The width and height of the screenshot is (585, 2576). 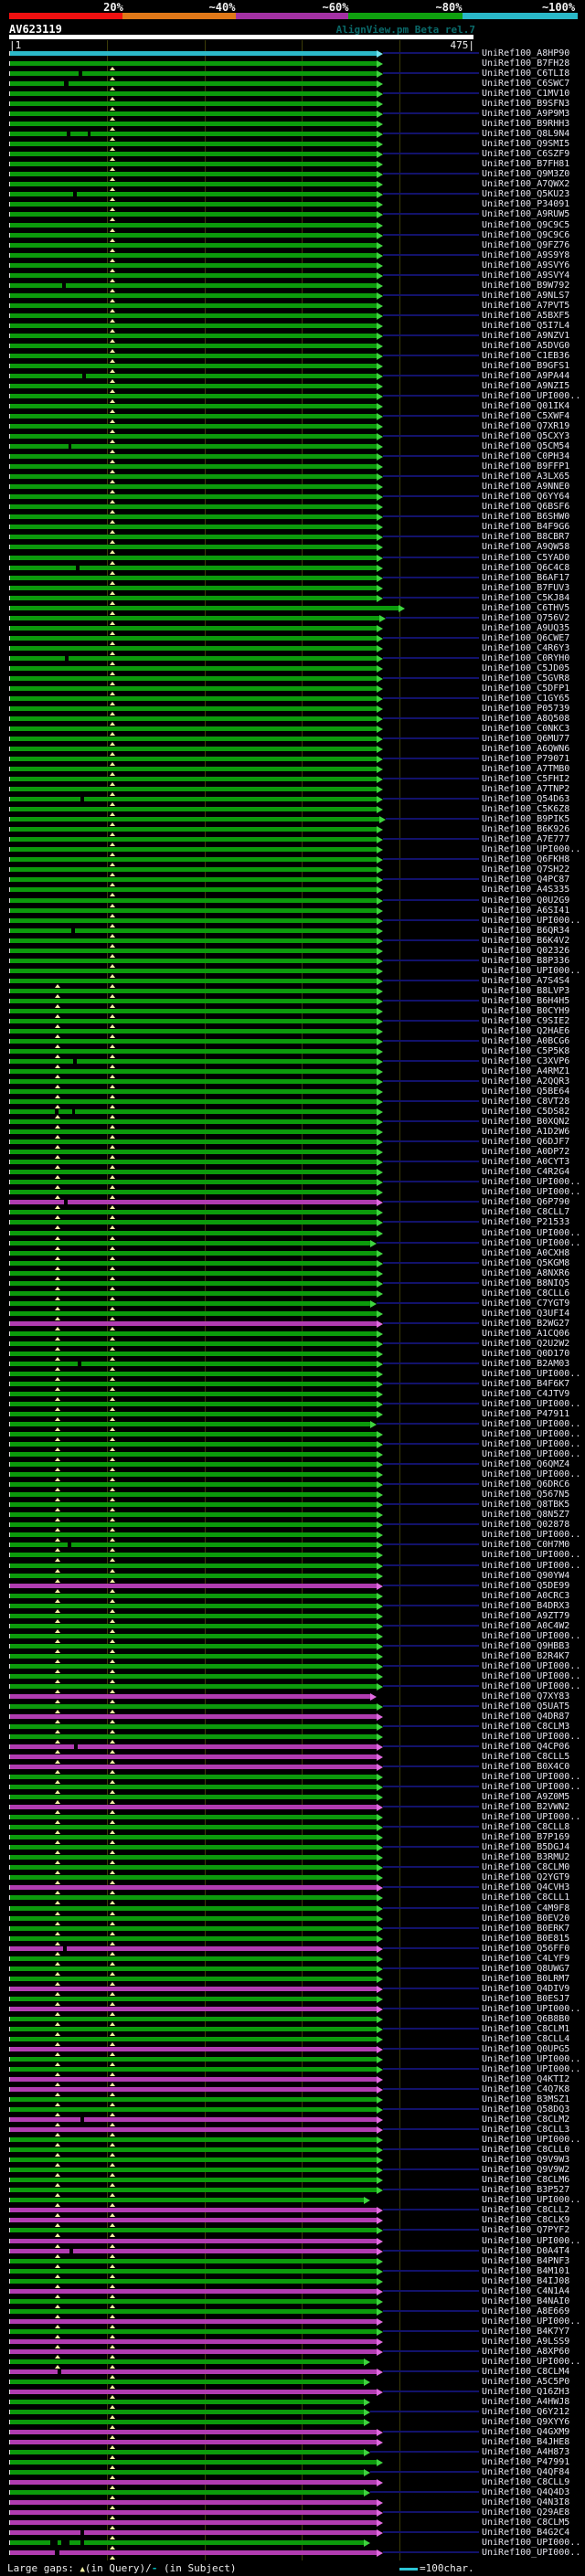 I want to click on hit-label: UniRef100_Q6C4C8, so click(x=525, y=568).